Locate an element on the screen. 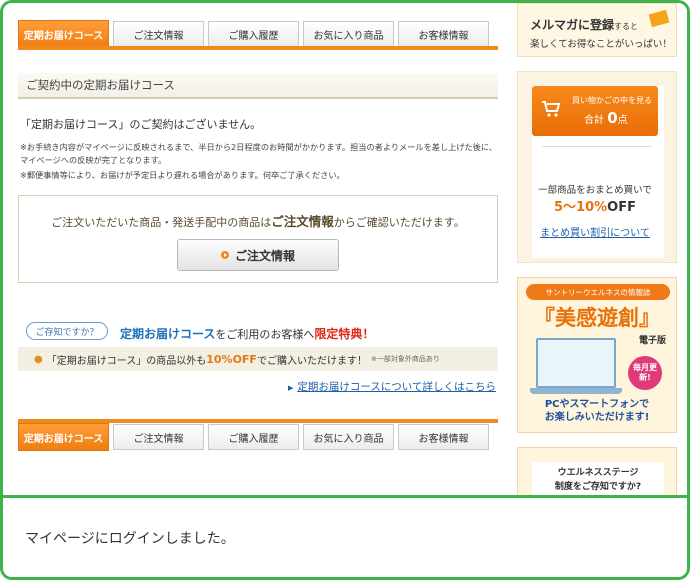 Image resolution: width=690 pixels, height=580 pixels. tab-bar-top: 定期お届けコース ご注文情報 ご購入履歴 お気に入り商品 お客様情報 is located at coordinates (258, 33).